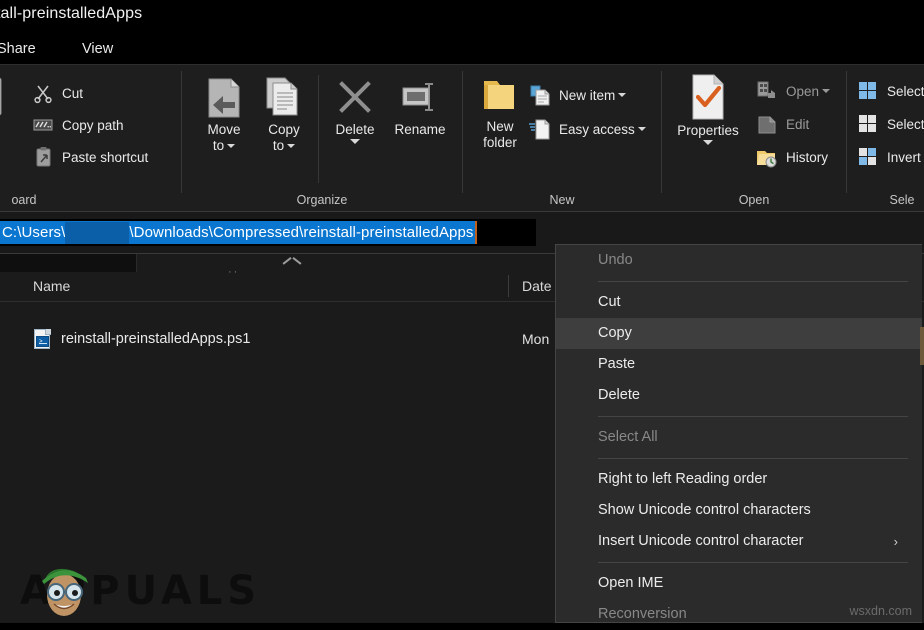 The image size is (924, 630). What do you see at coordinates (224, 129) in the screenshot?
I see `move-to-button-label: Move` at bounding box center [224, 129].